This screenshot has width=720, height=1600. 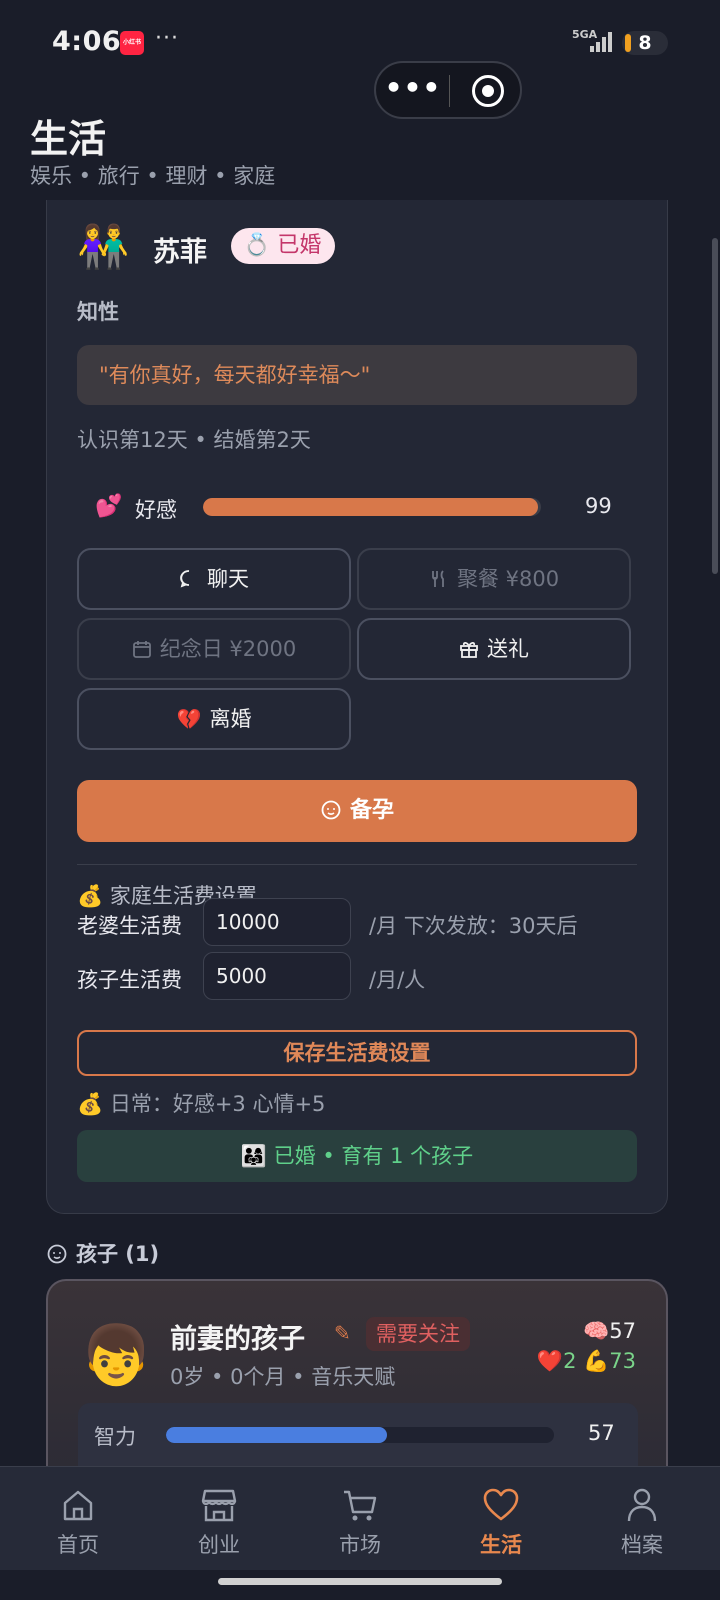 What do you see at coordinates (501, 1504) in the screenshot?
I see `heart-icon` at bounding box center [501, 1504].